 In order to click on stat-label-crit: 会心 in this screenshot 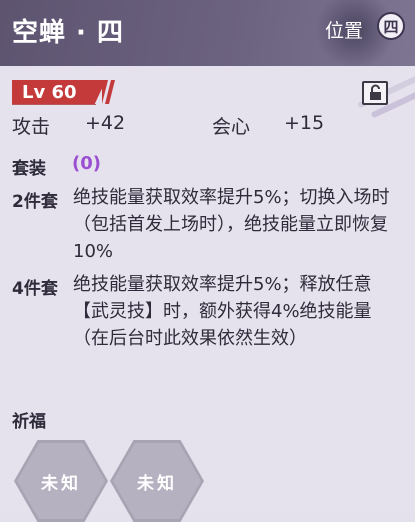, I will do `click(231, 127)`.